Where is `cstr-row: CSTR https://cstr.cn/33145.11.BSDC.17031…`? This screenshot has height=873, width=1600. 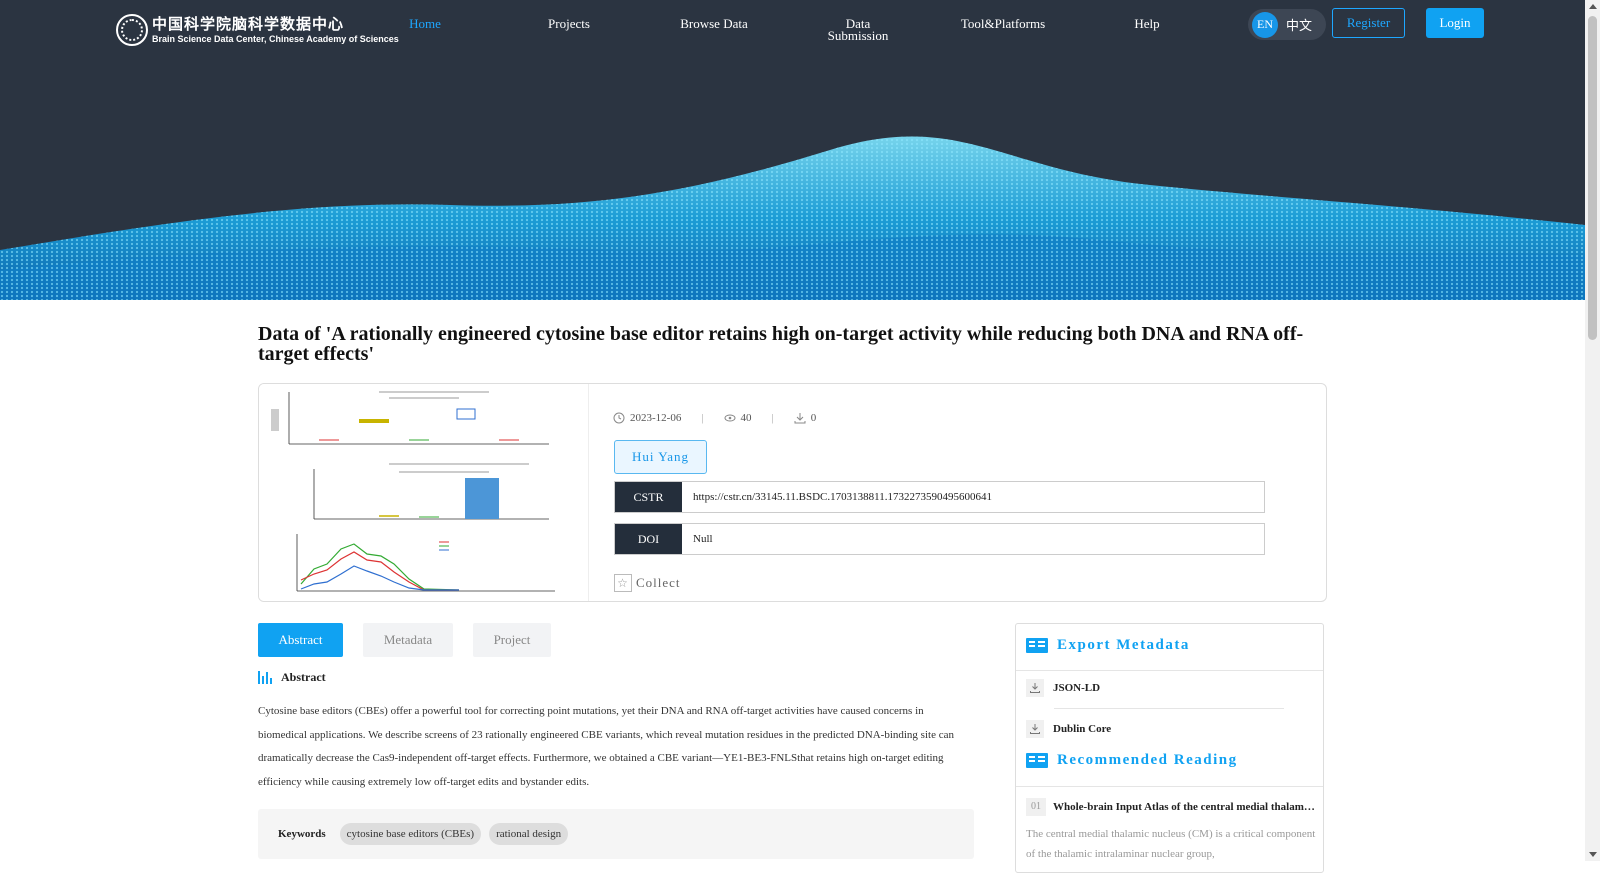 cstr-row: CSTR https://cstr.cn/33145.11.BSDC.17031… is located at coordinates (939, 497).